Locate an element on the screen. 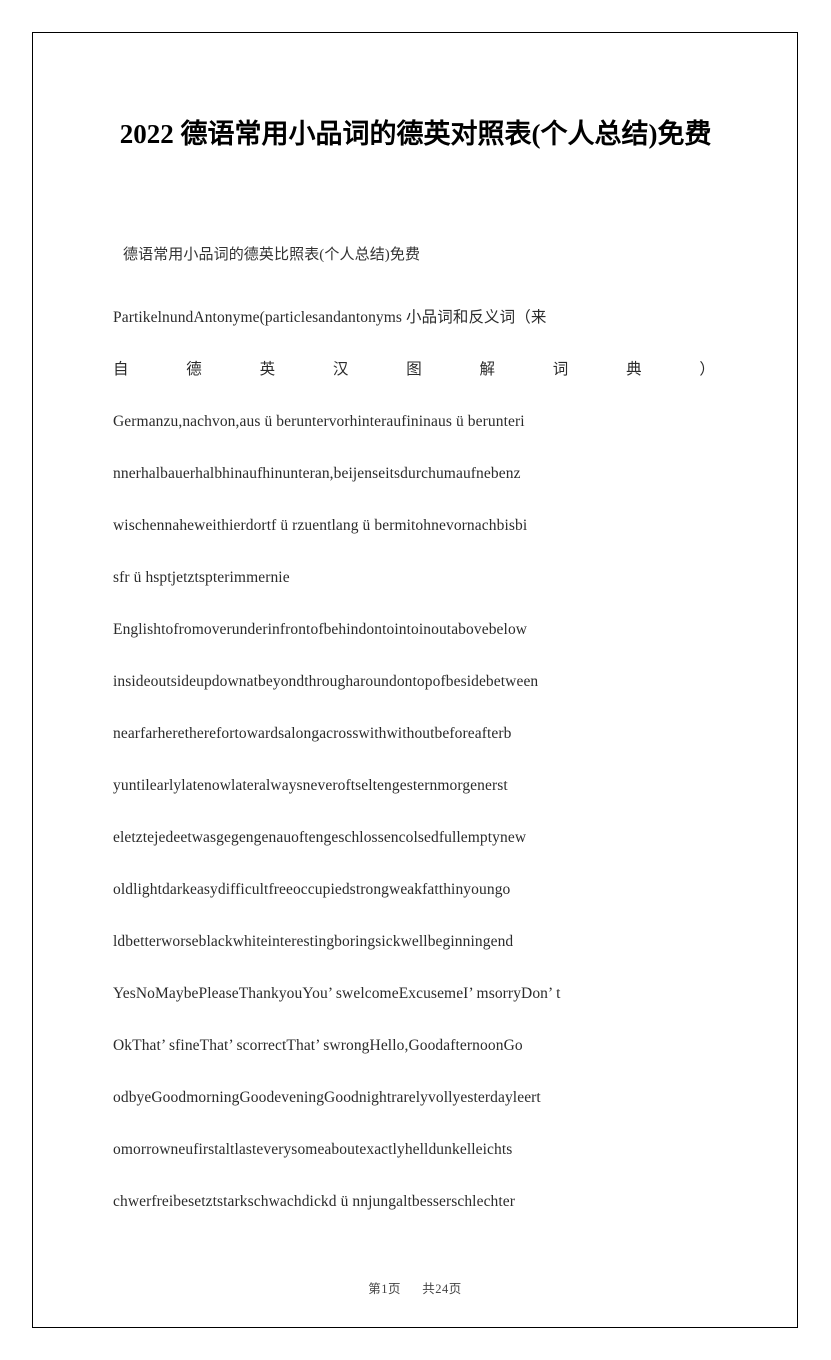 The width and height of the screenshot is (831, 1360). body-line-5: sfr ü hsptjetztspterimmernie is located at coordinates (201, 577).